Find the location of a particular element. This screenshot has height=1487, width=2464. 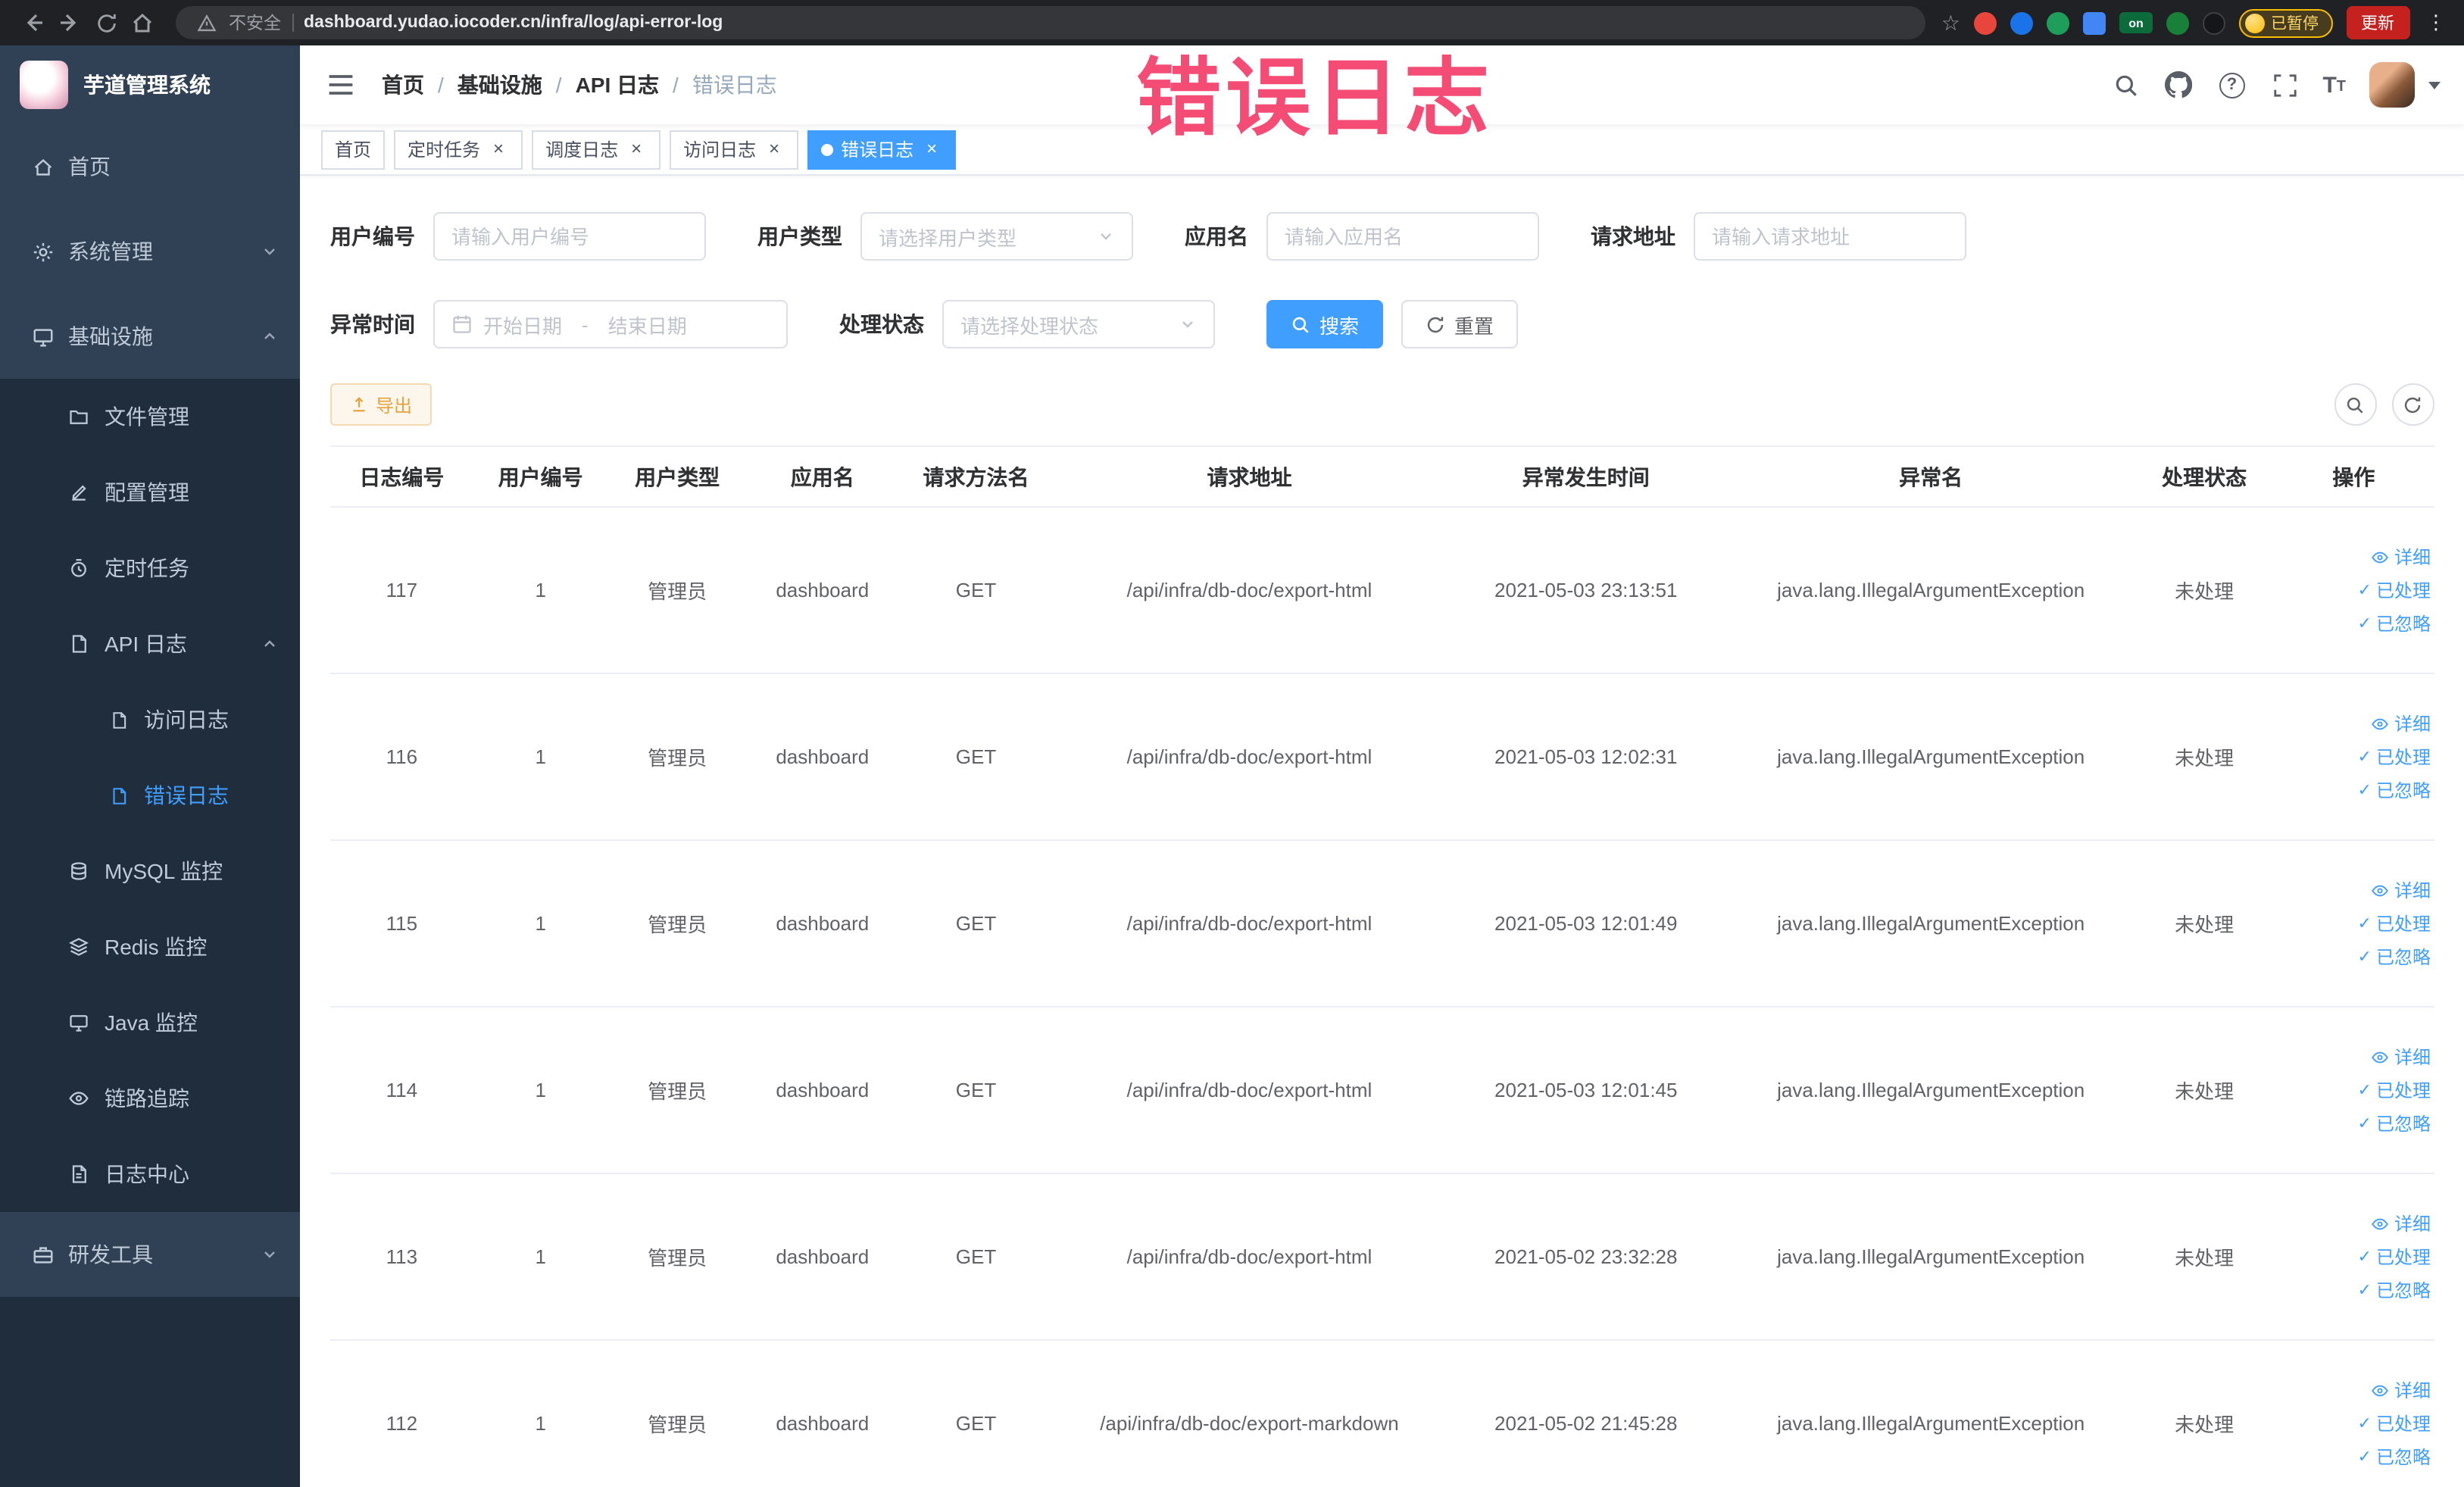

tab-home: 首页 is located at coordinates (353, 149).